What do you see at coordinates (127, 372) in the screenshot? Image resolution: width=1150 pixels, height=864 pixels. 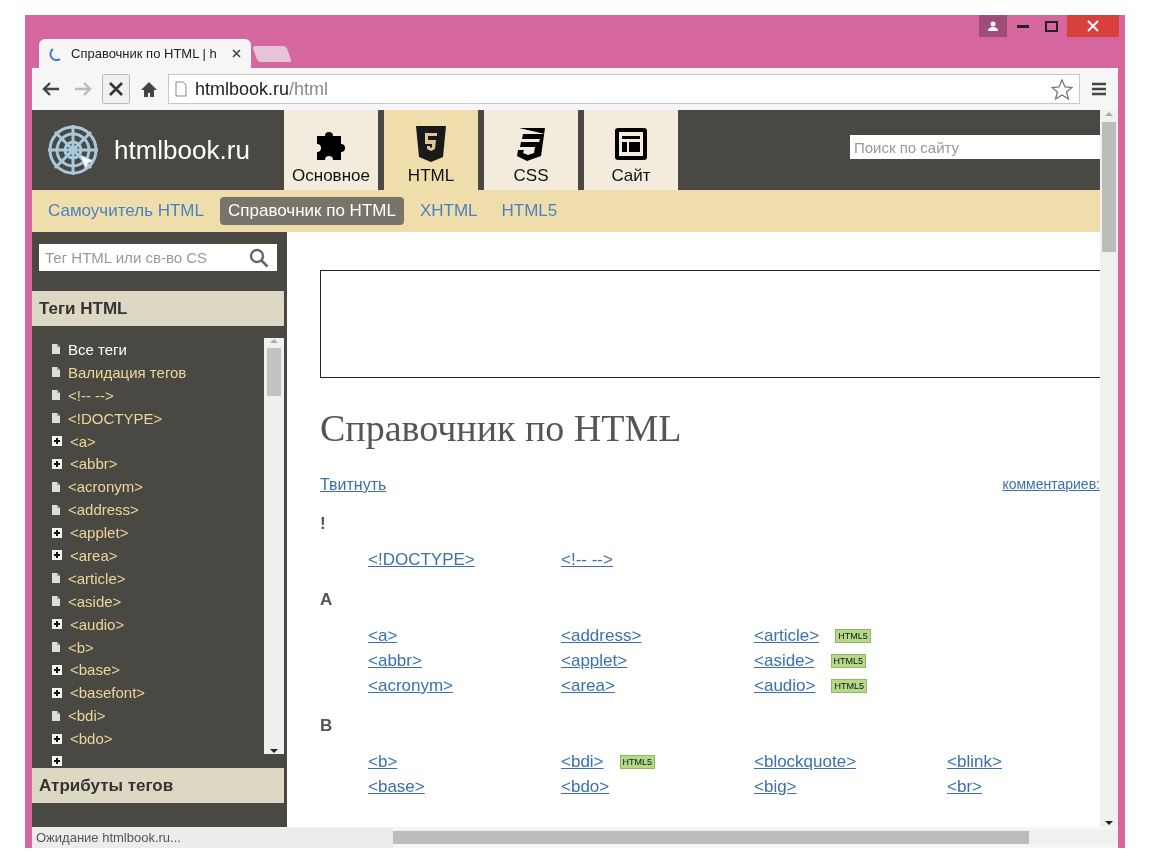 I see `tag-list-item: Валидация тегов` at bounding box center [127, 372].